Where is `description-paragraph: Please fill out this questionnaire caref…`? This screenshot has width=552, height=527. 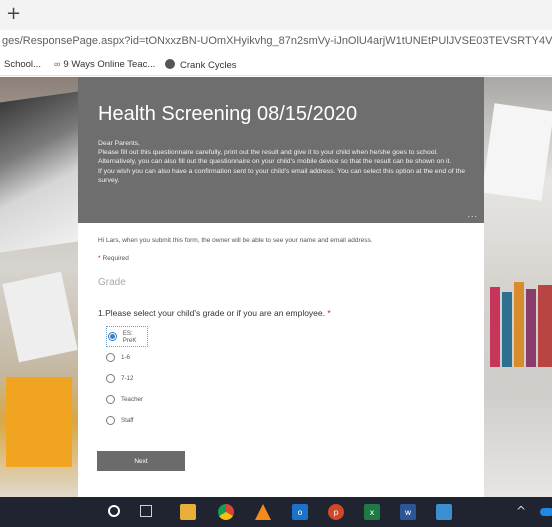 description-paragraph: Please fill out this questionnaire caref… is located at coordinates (275, 157).